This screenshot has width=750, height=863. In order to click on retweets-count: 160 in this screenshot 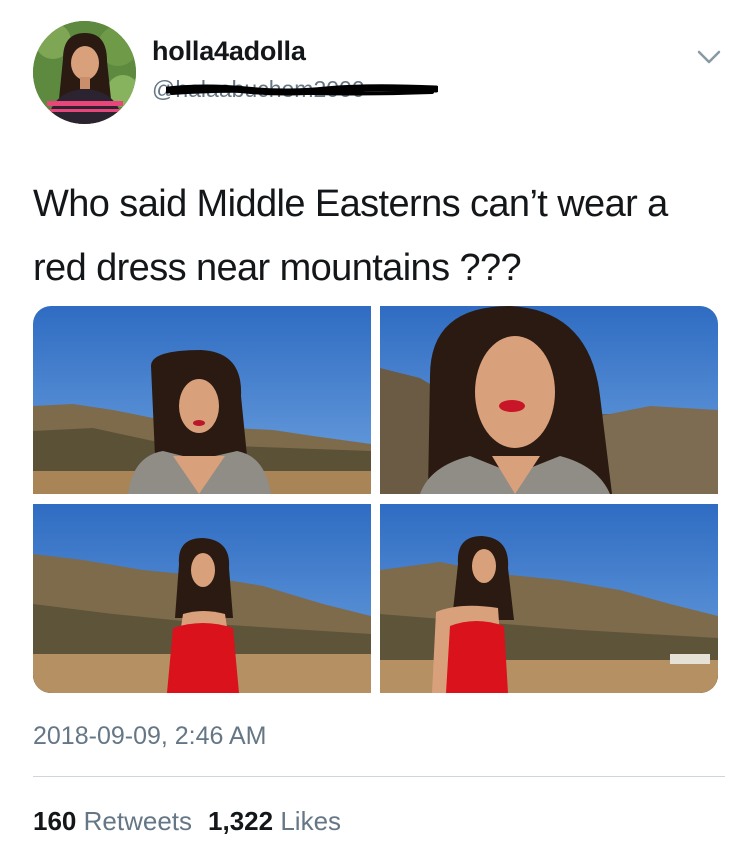, I will do `click(55, 821)`.